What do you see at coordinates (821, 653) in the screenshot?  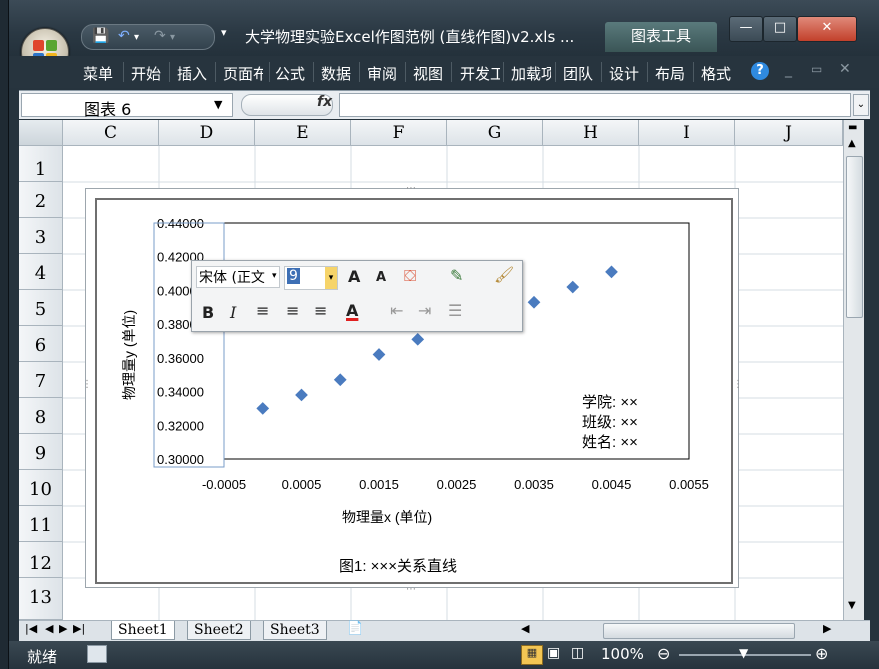 I see `zoom-in-icon: ⊕` at bounding box center [821, 653].